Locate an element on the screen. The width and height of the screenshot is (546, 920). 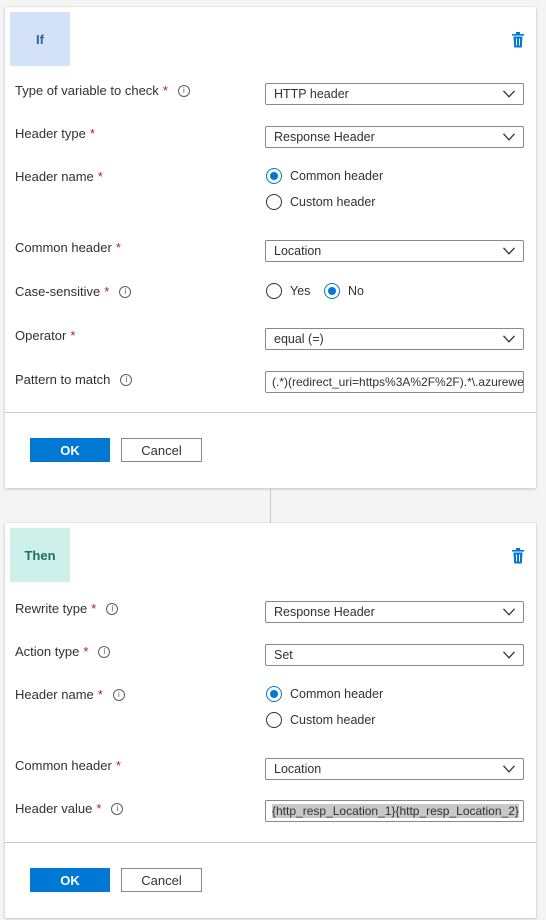
delete-condition-trash-icon is located at coordinates (518, 40).